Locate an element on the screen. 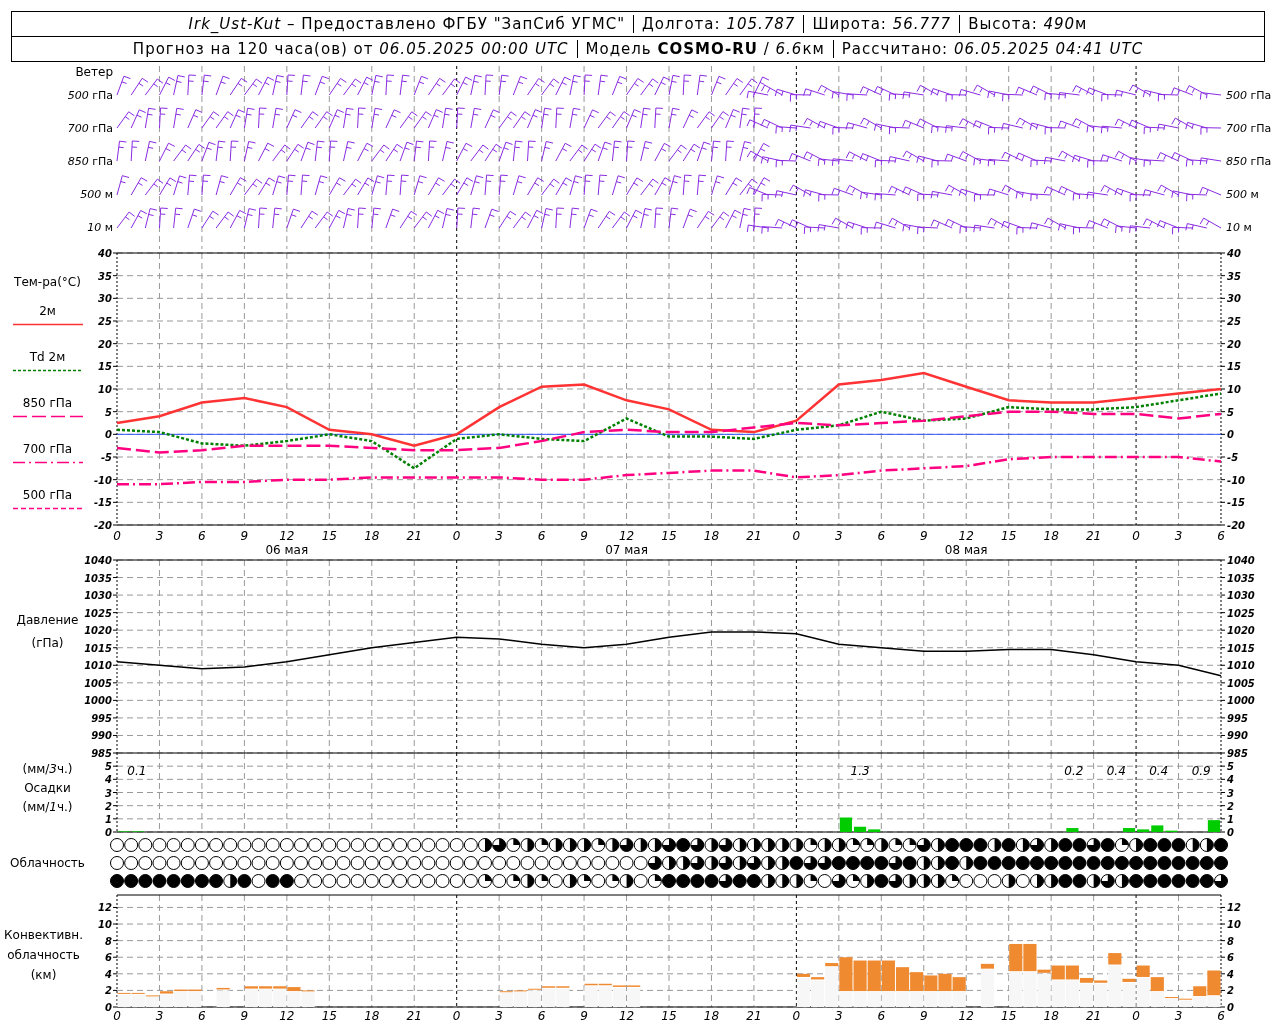 The width and height of the screenshot is (1280, 1024). axis-tick-label: 3 is located at coordinates (1230, 793).